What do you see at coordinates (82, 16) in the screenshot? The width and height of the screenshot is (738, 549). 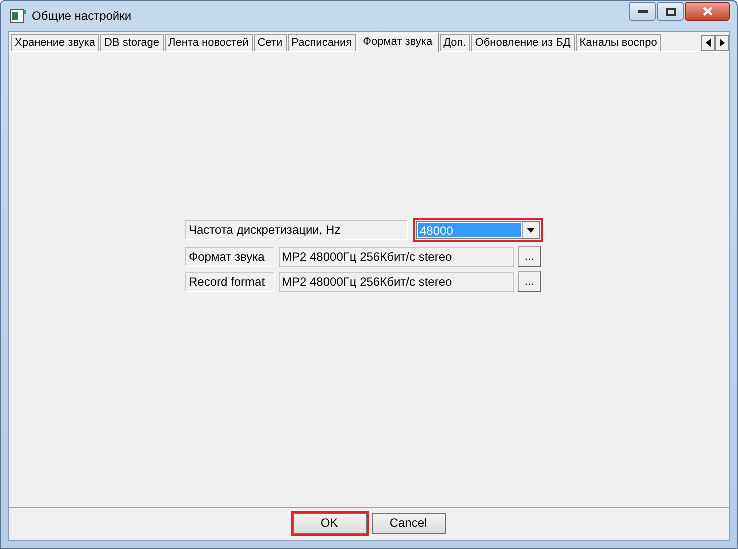 I see `window-title: Общие настройки` at bounding box center [82, 16].